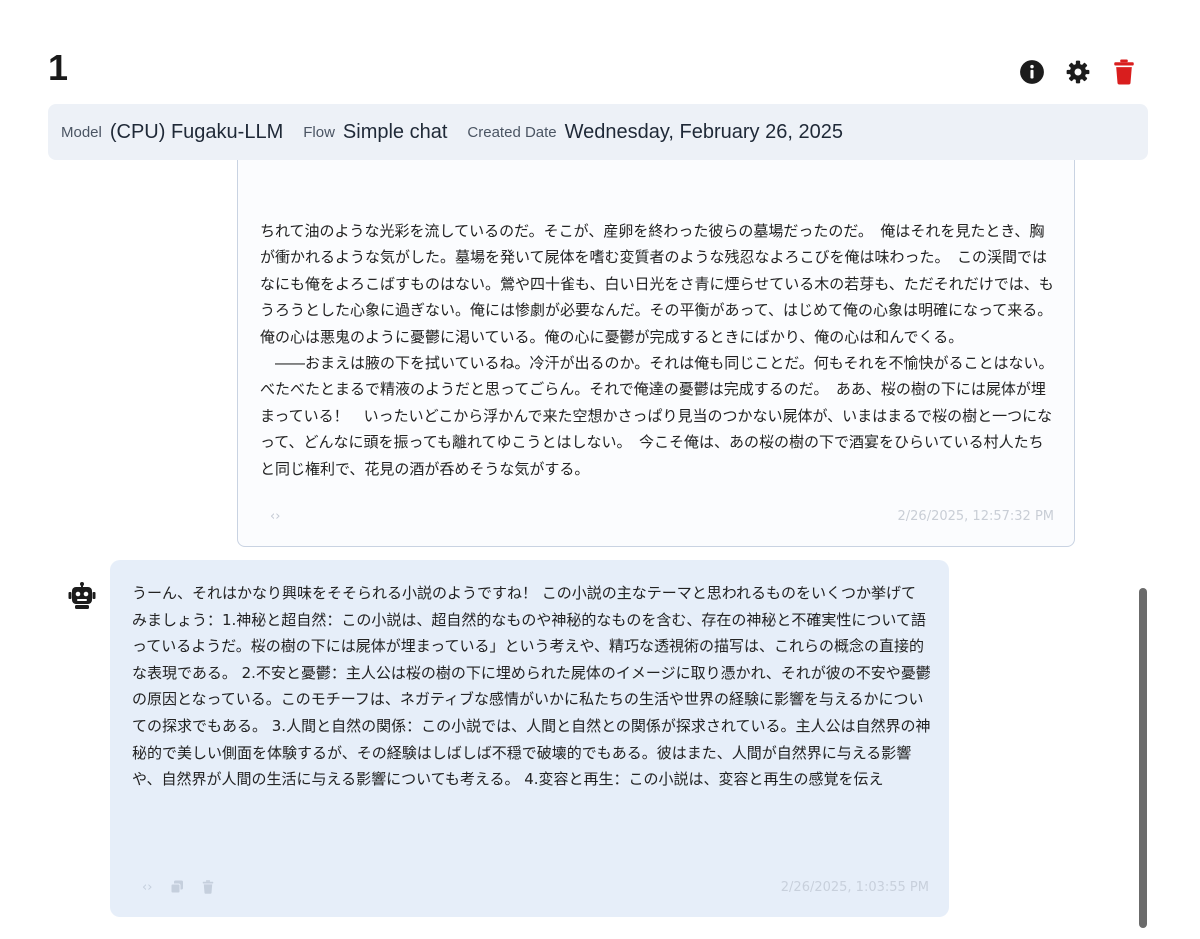 Image resolution: width=1200 pixels, height=939 pixels. What do you see at coordinates (196, 131) in the screenshot?
I see `model-value: (CPU) Fugaku-LLM` at bounding box center [196, 131].